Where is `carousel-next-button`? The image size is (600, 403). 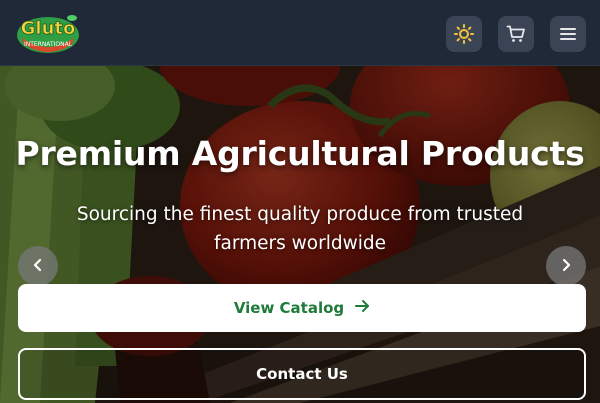
carousel-next-button is located at coordinates (566, 266).